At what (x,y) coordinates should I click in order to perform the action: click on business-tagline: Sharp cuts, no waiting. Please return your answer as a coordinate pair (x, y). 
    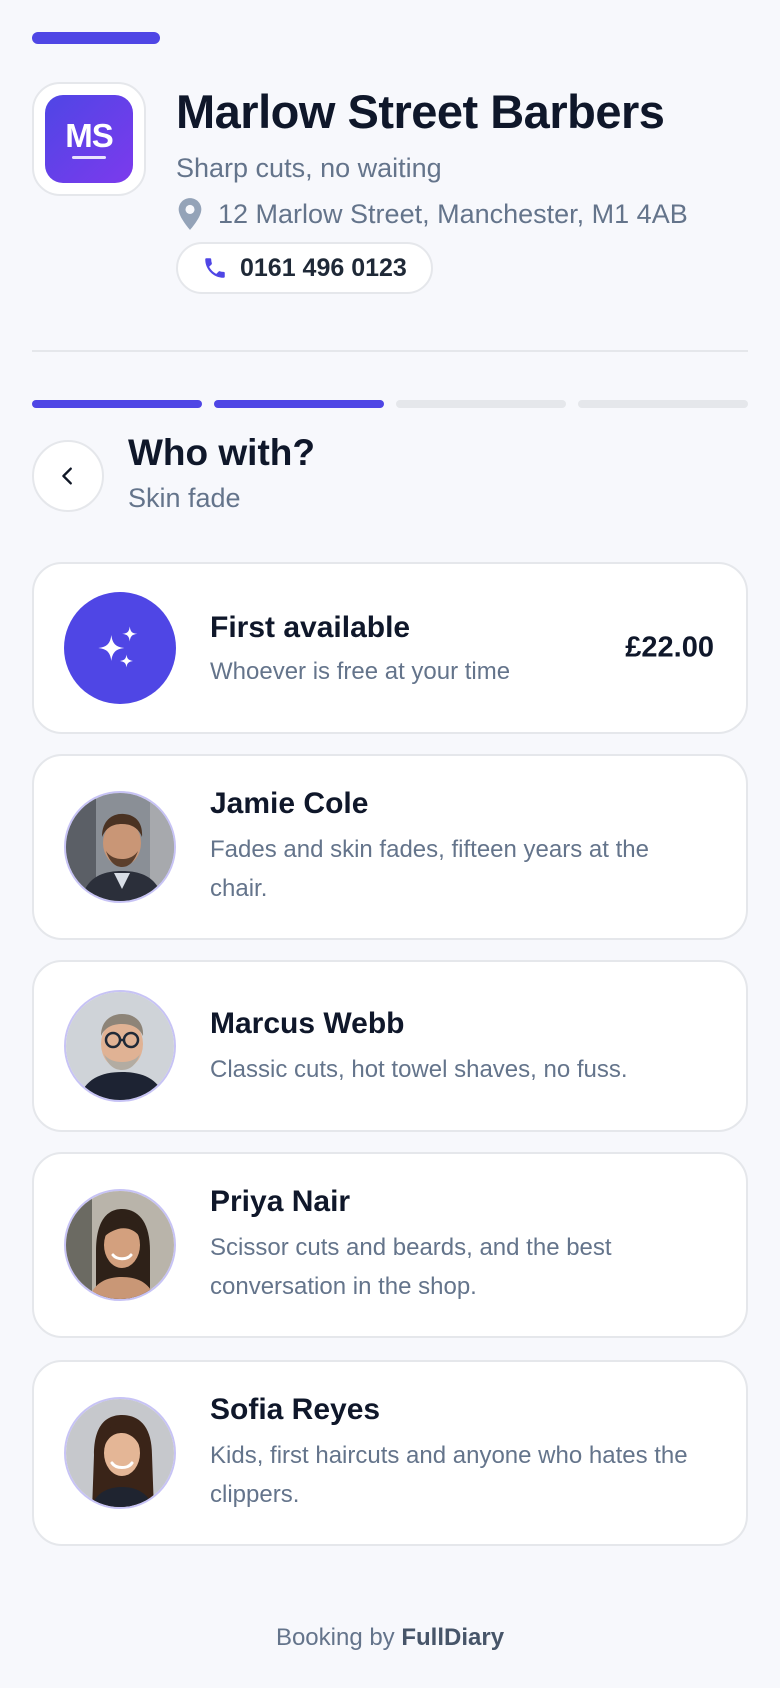
    Looking at the image, I should click on (309, 168).